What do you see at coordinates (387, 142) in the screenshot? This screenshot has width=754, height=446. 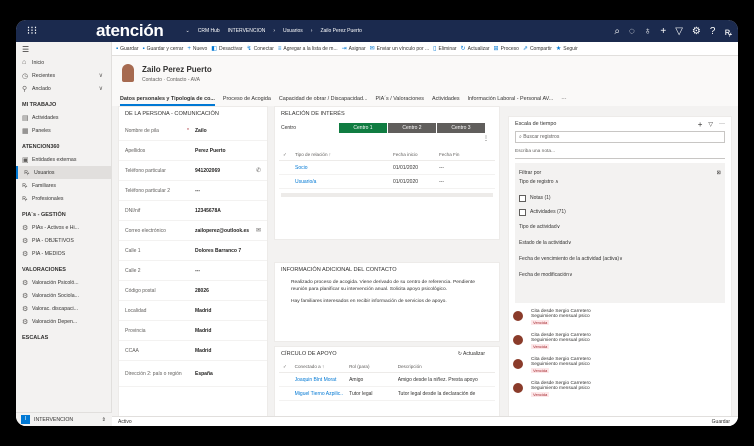 I see `more-icon: ⋮` at bounding box center [387, 142].